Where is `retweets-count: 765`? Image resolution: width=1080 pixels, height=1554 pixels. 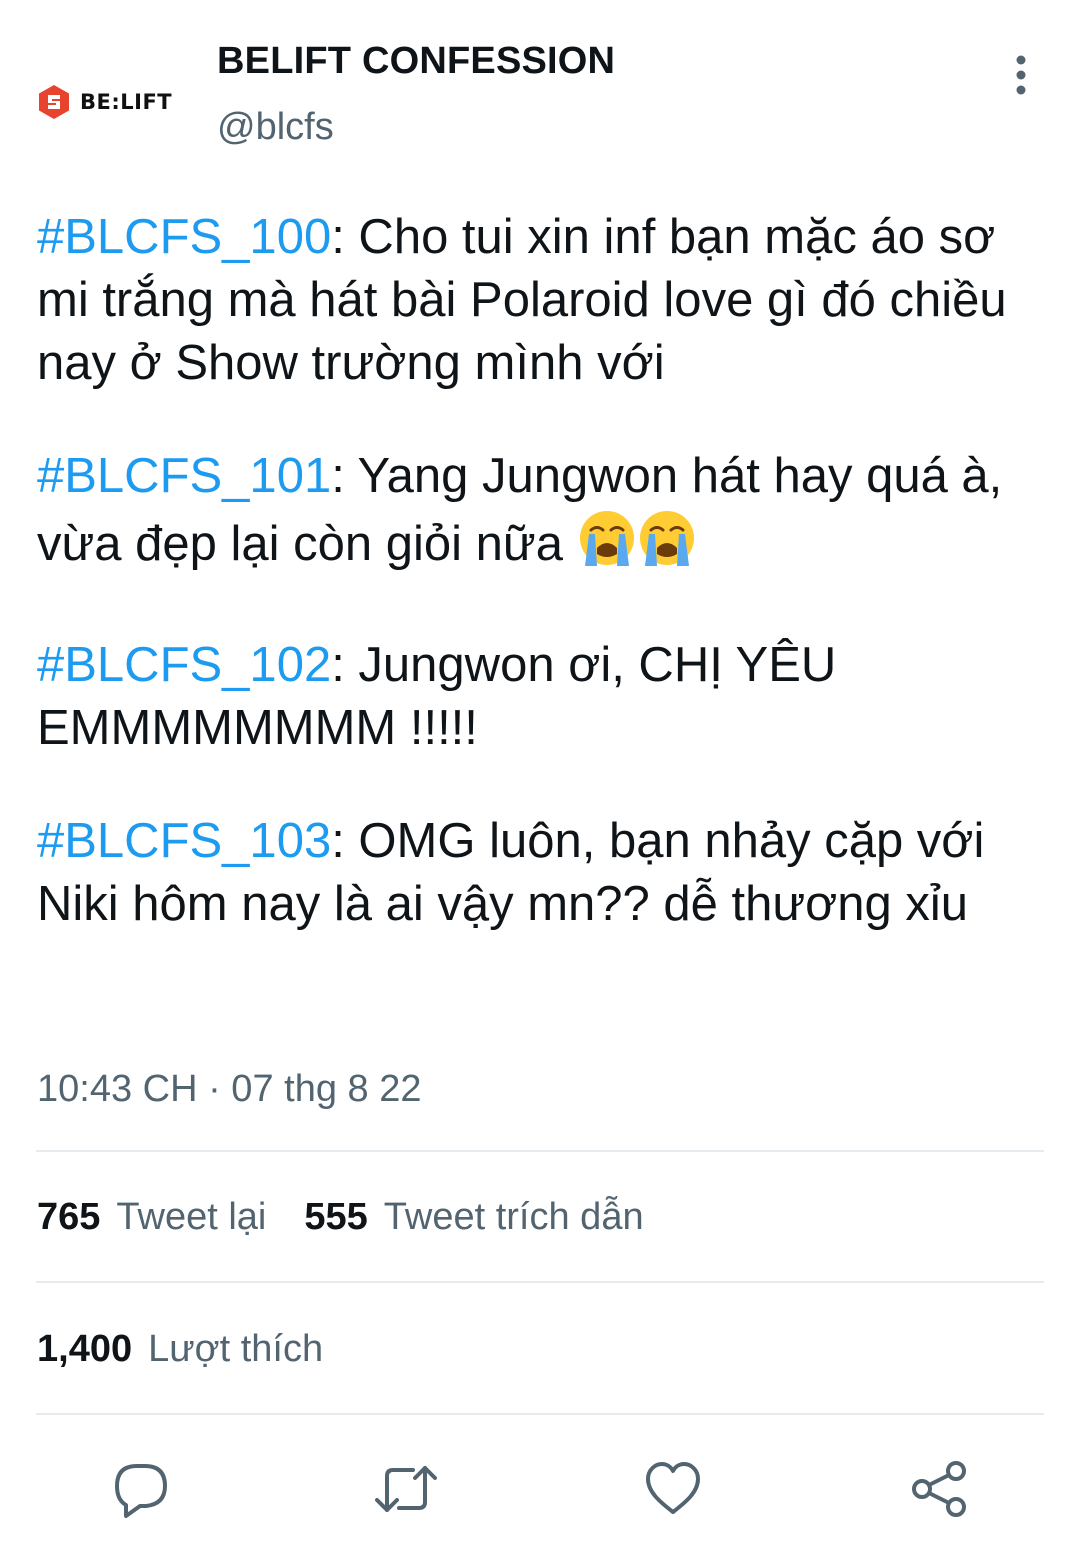
retweets-count: 765 is located at coordinates (69, 1217).